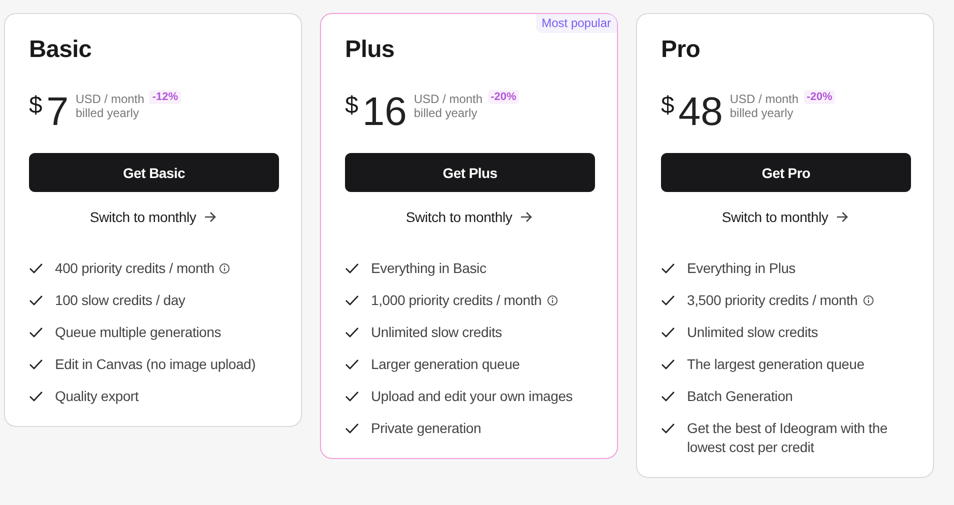  I want to click on feature-text: 400 priority credits / month, so click(134, 268).